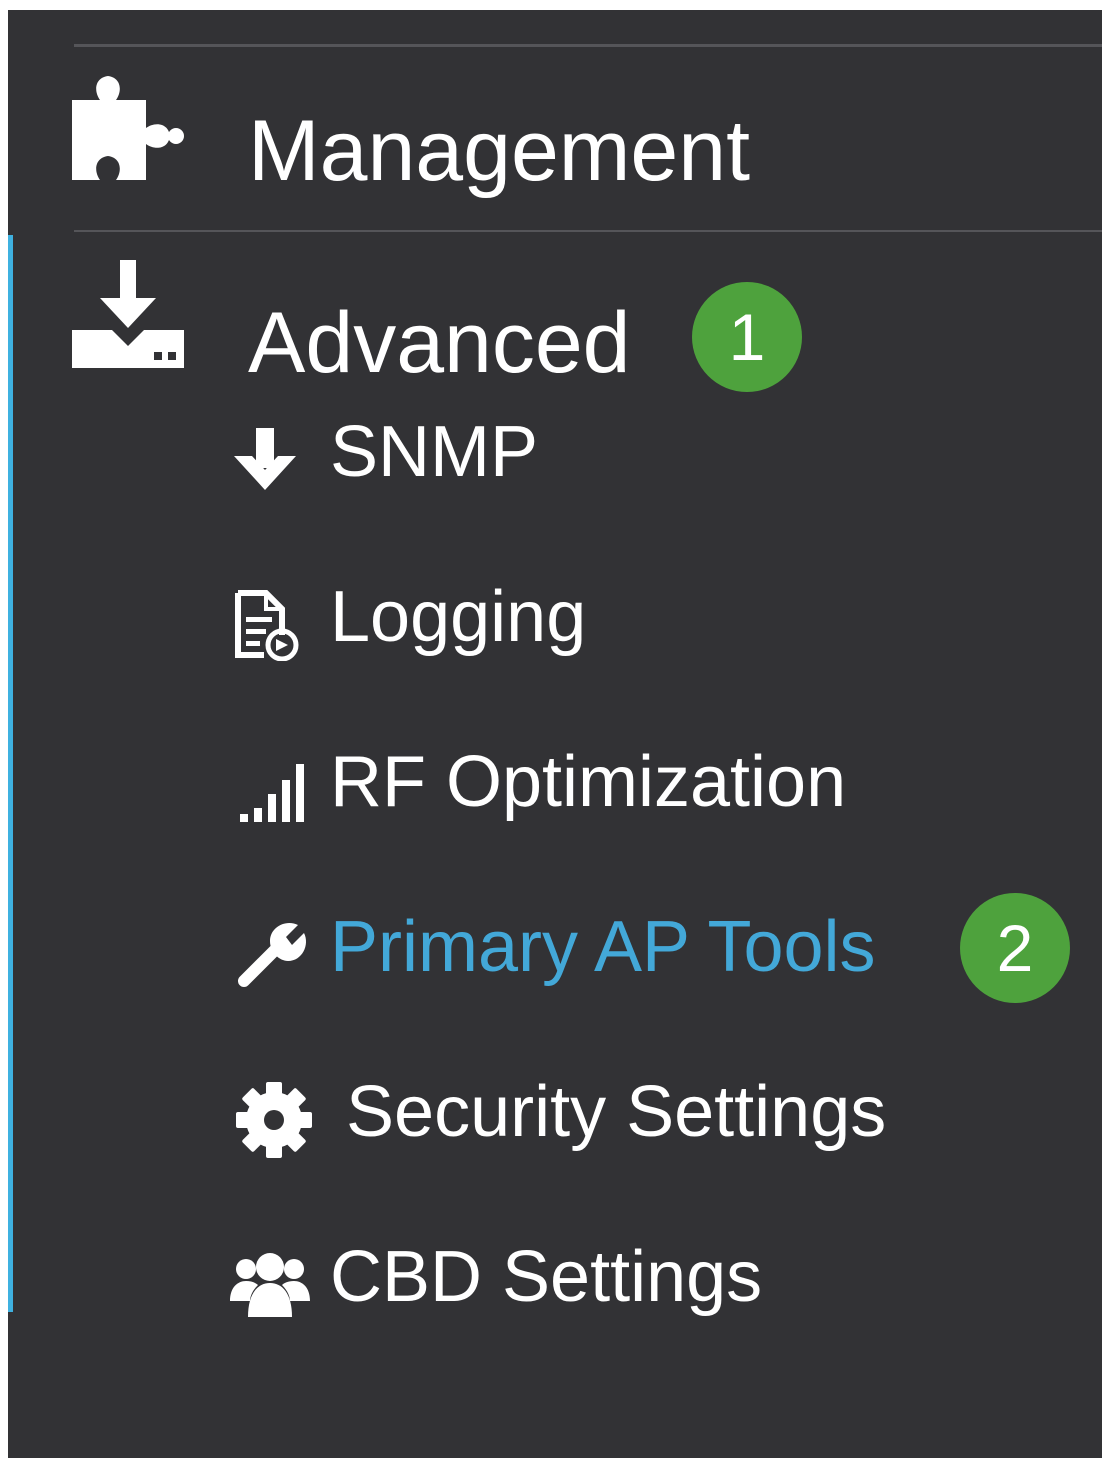 The image size is (1102, 1465). I want to click on sidebar-item-logging: Logging, so click(660, 620).